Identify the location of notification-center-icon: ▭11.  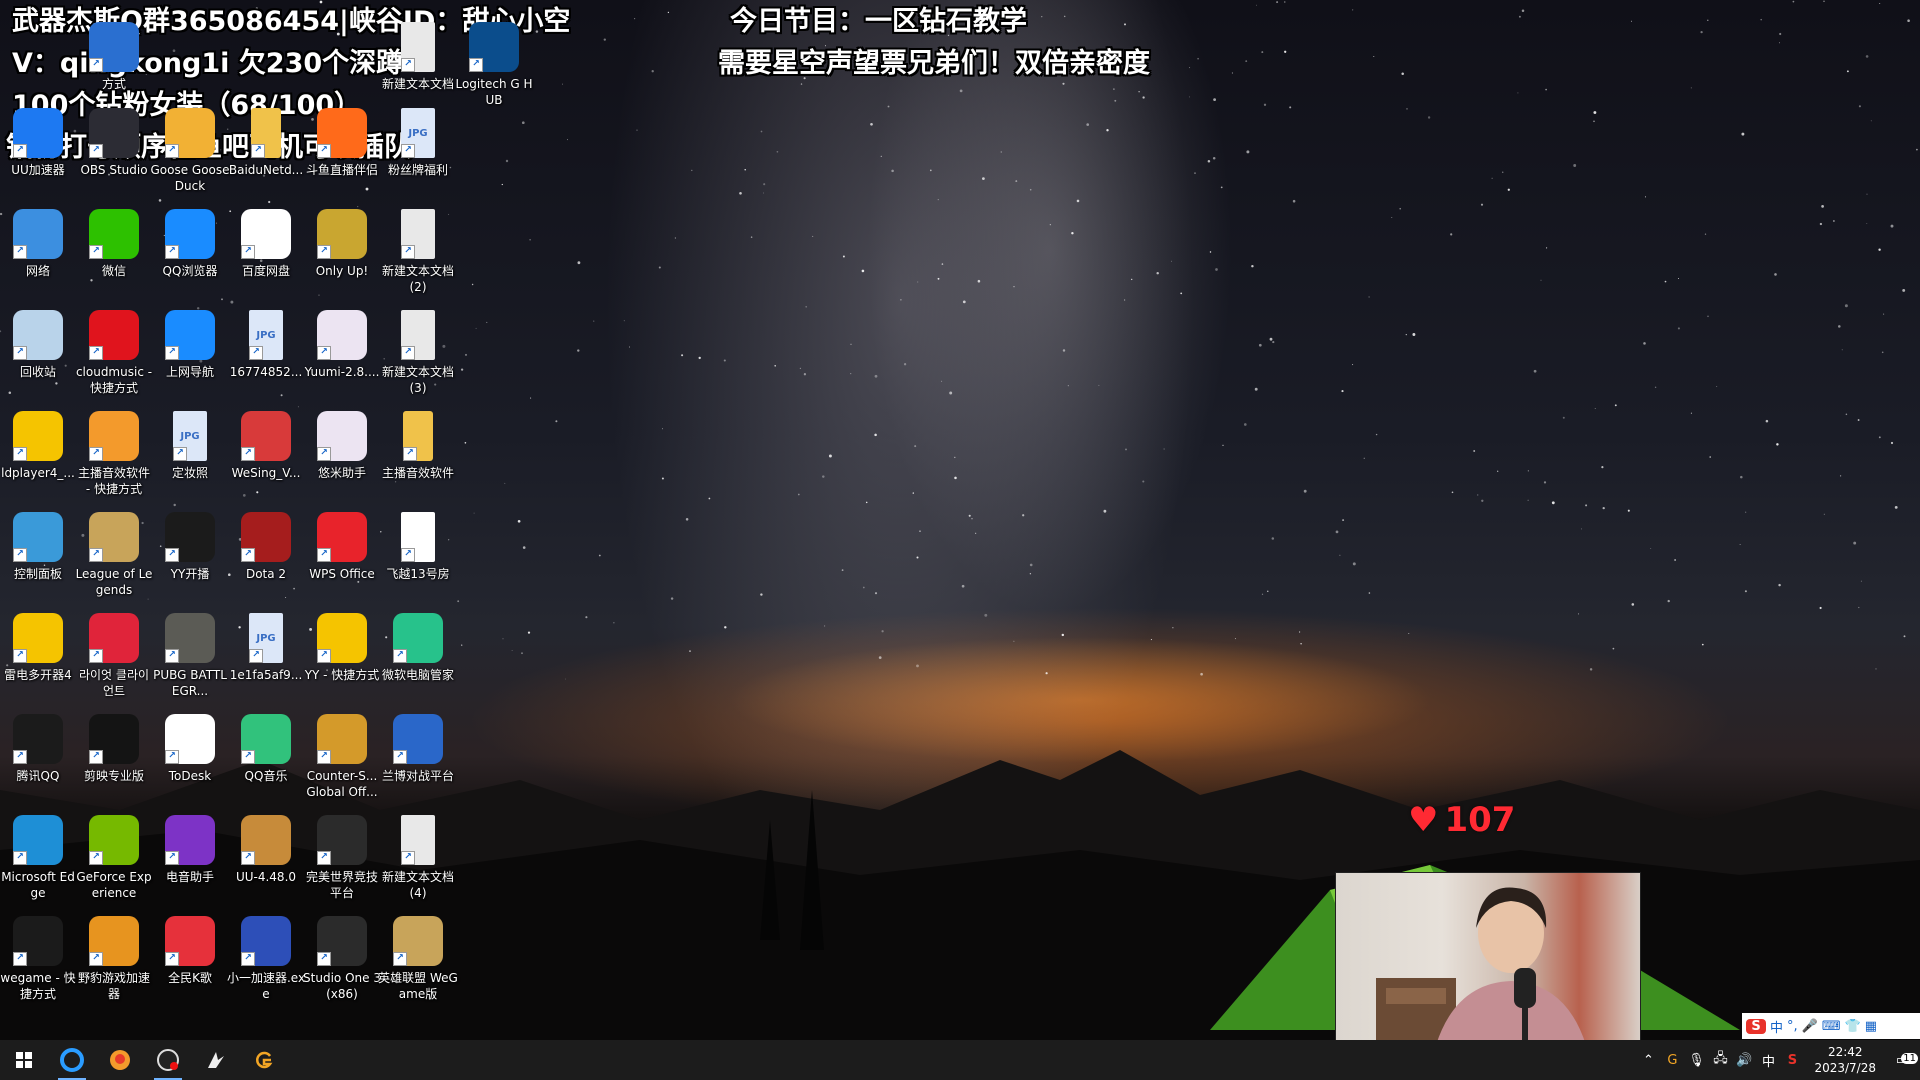
(1902, 1060).